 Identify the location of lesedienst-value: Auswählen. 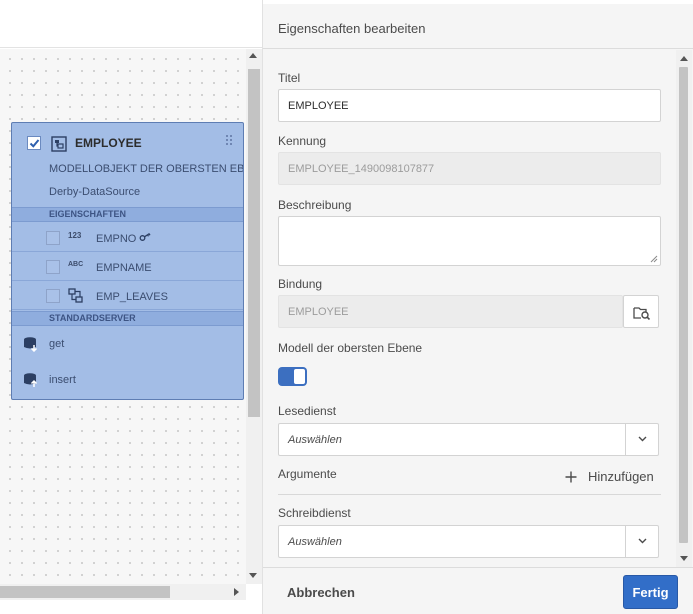
(315, 440).